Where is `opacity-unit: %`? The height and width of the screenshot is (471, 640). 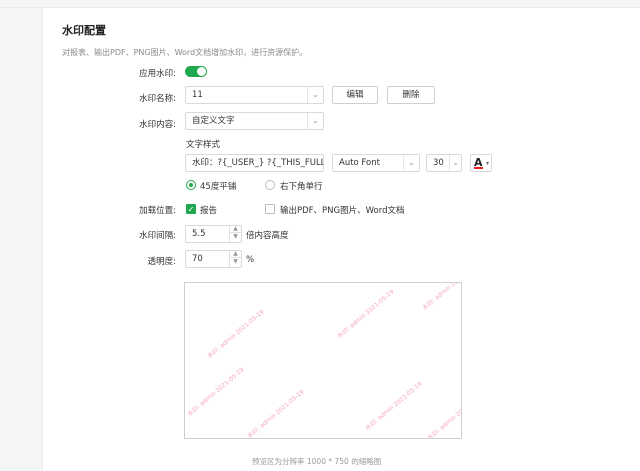
opacity-unit: % is located at coordinates (250, 260).